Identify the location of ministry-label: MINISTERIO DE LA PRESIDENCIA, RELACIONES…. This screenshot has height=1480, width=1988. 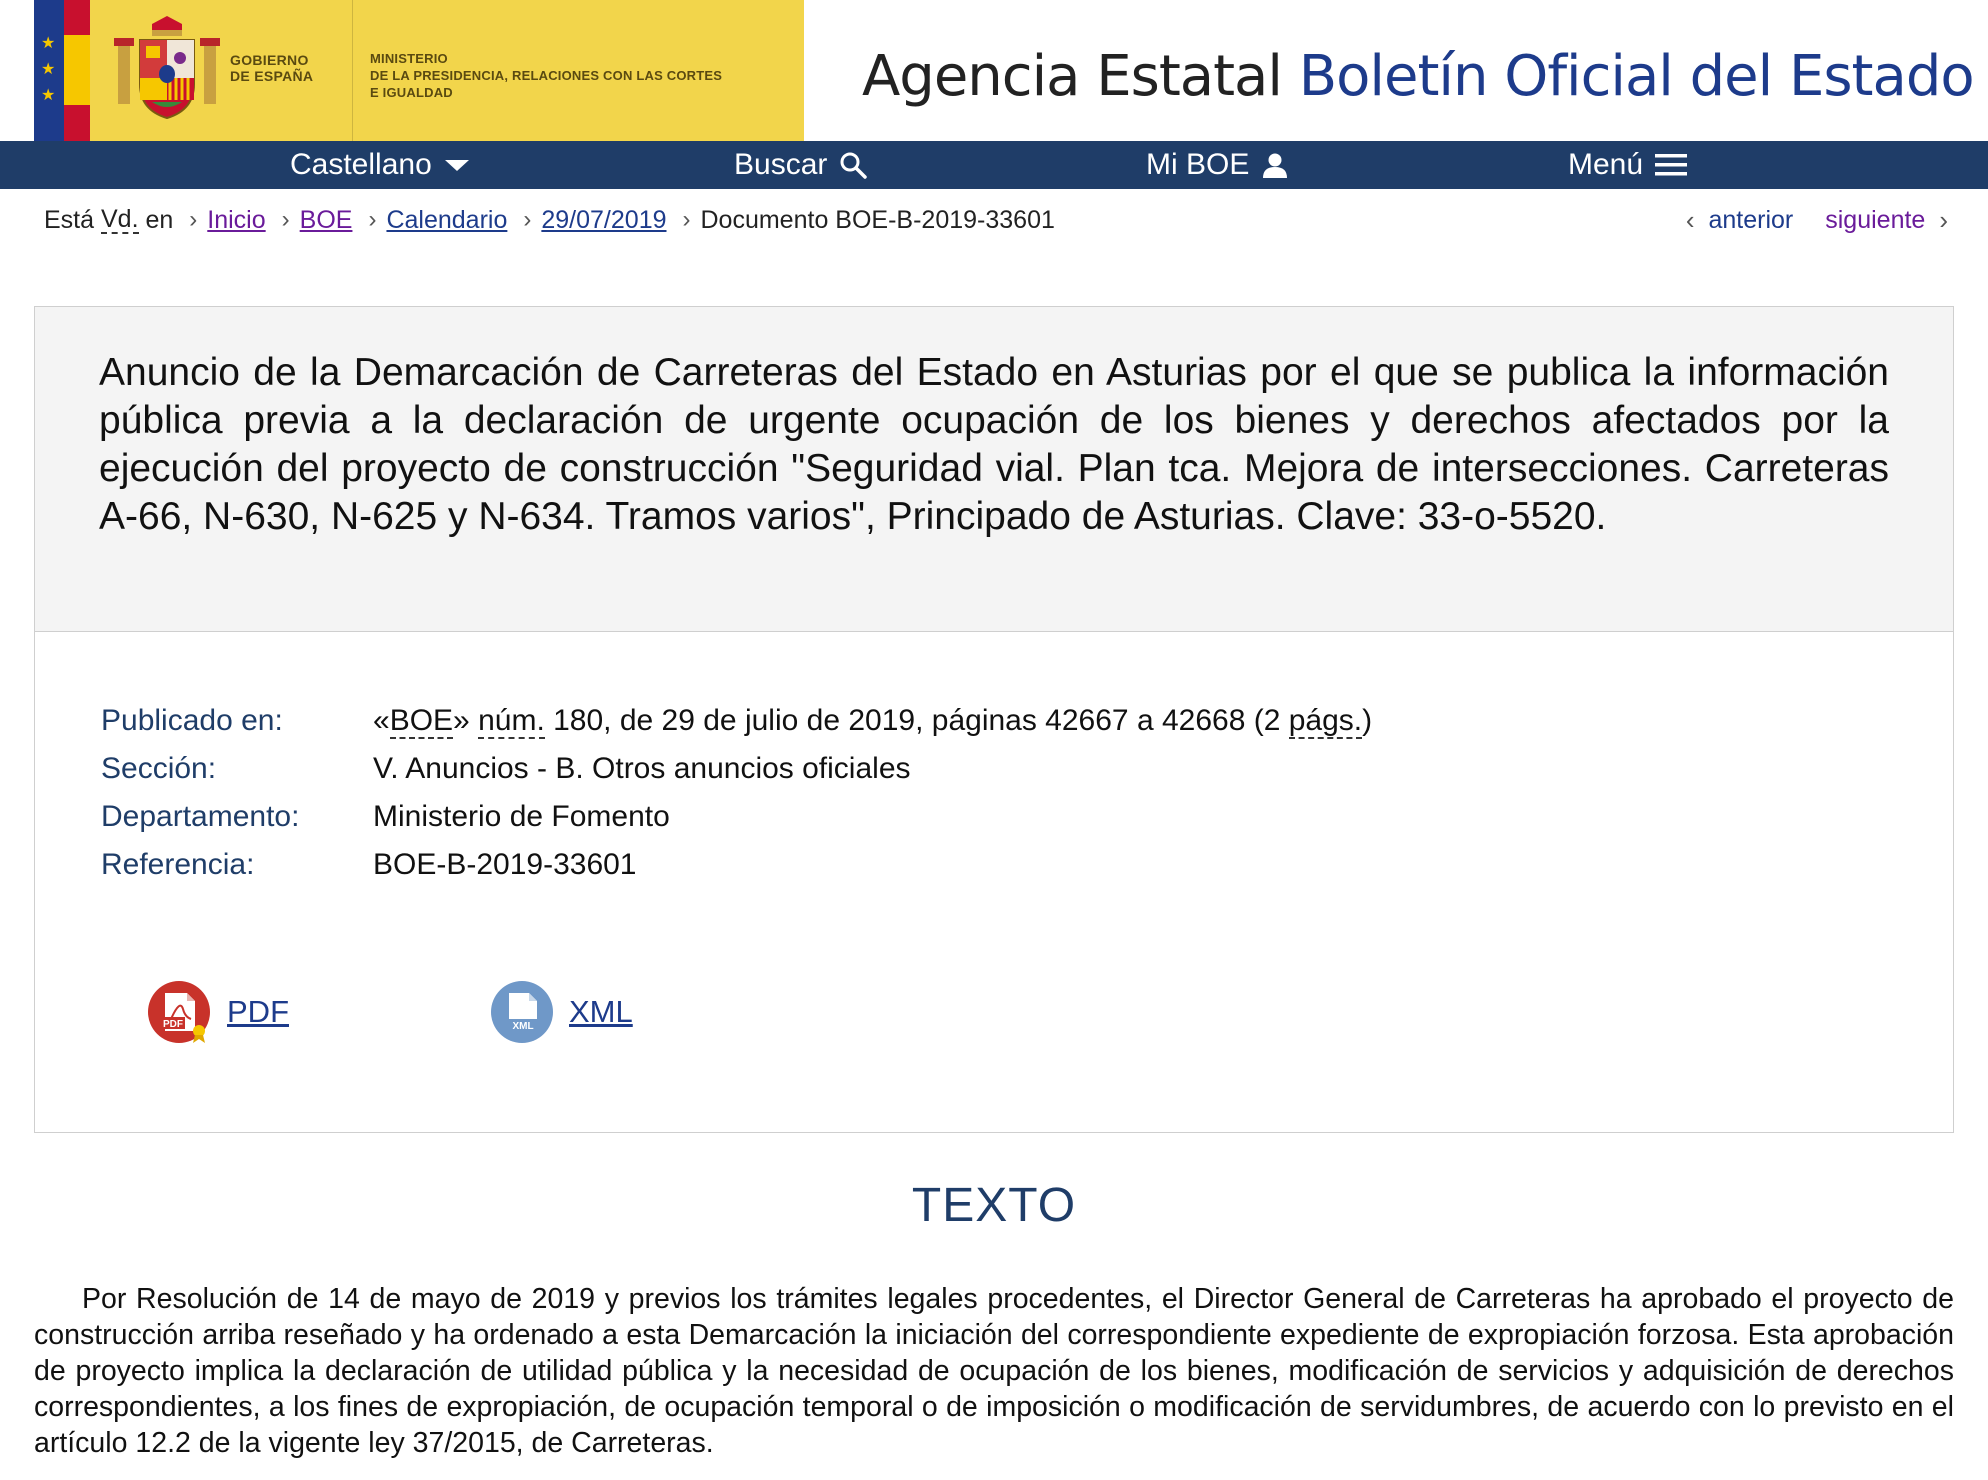
(580, 75).